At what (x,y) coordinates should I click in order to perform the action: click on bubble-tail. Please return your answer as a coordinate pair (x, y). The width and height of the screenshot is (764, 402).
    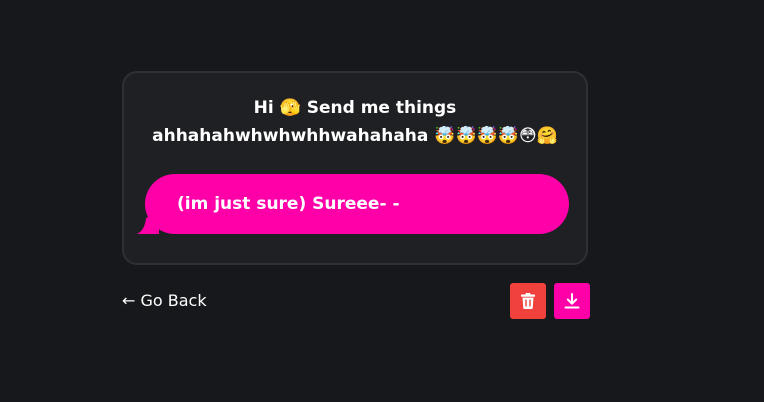
    Looking at the image, I should click on (148, 224).